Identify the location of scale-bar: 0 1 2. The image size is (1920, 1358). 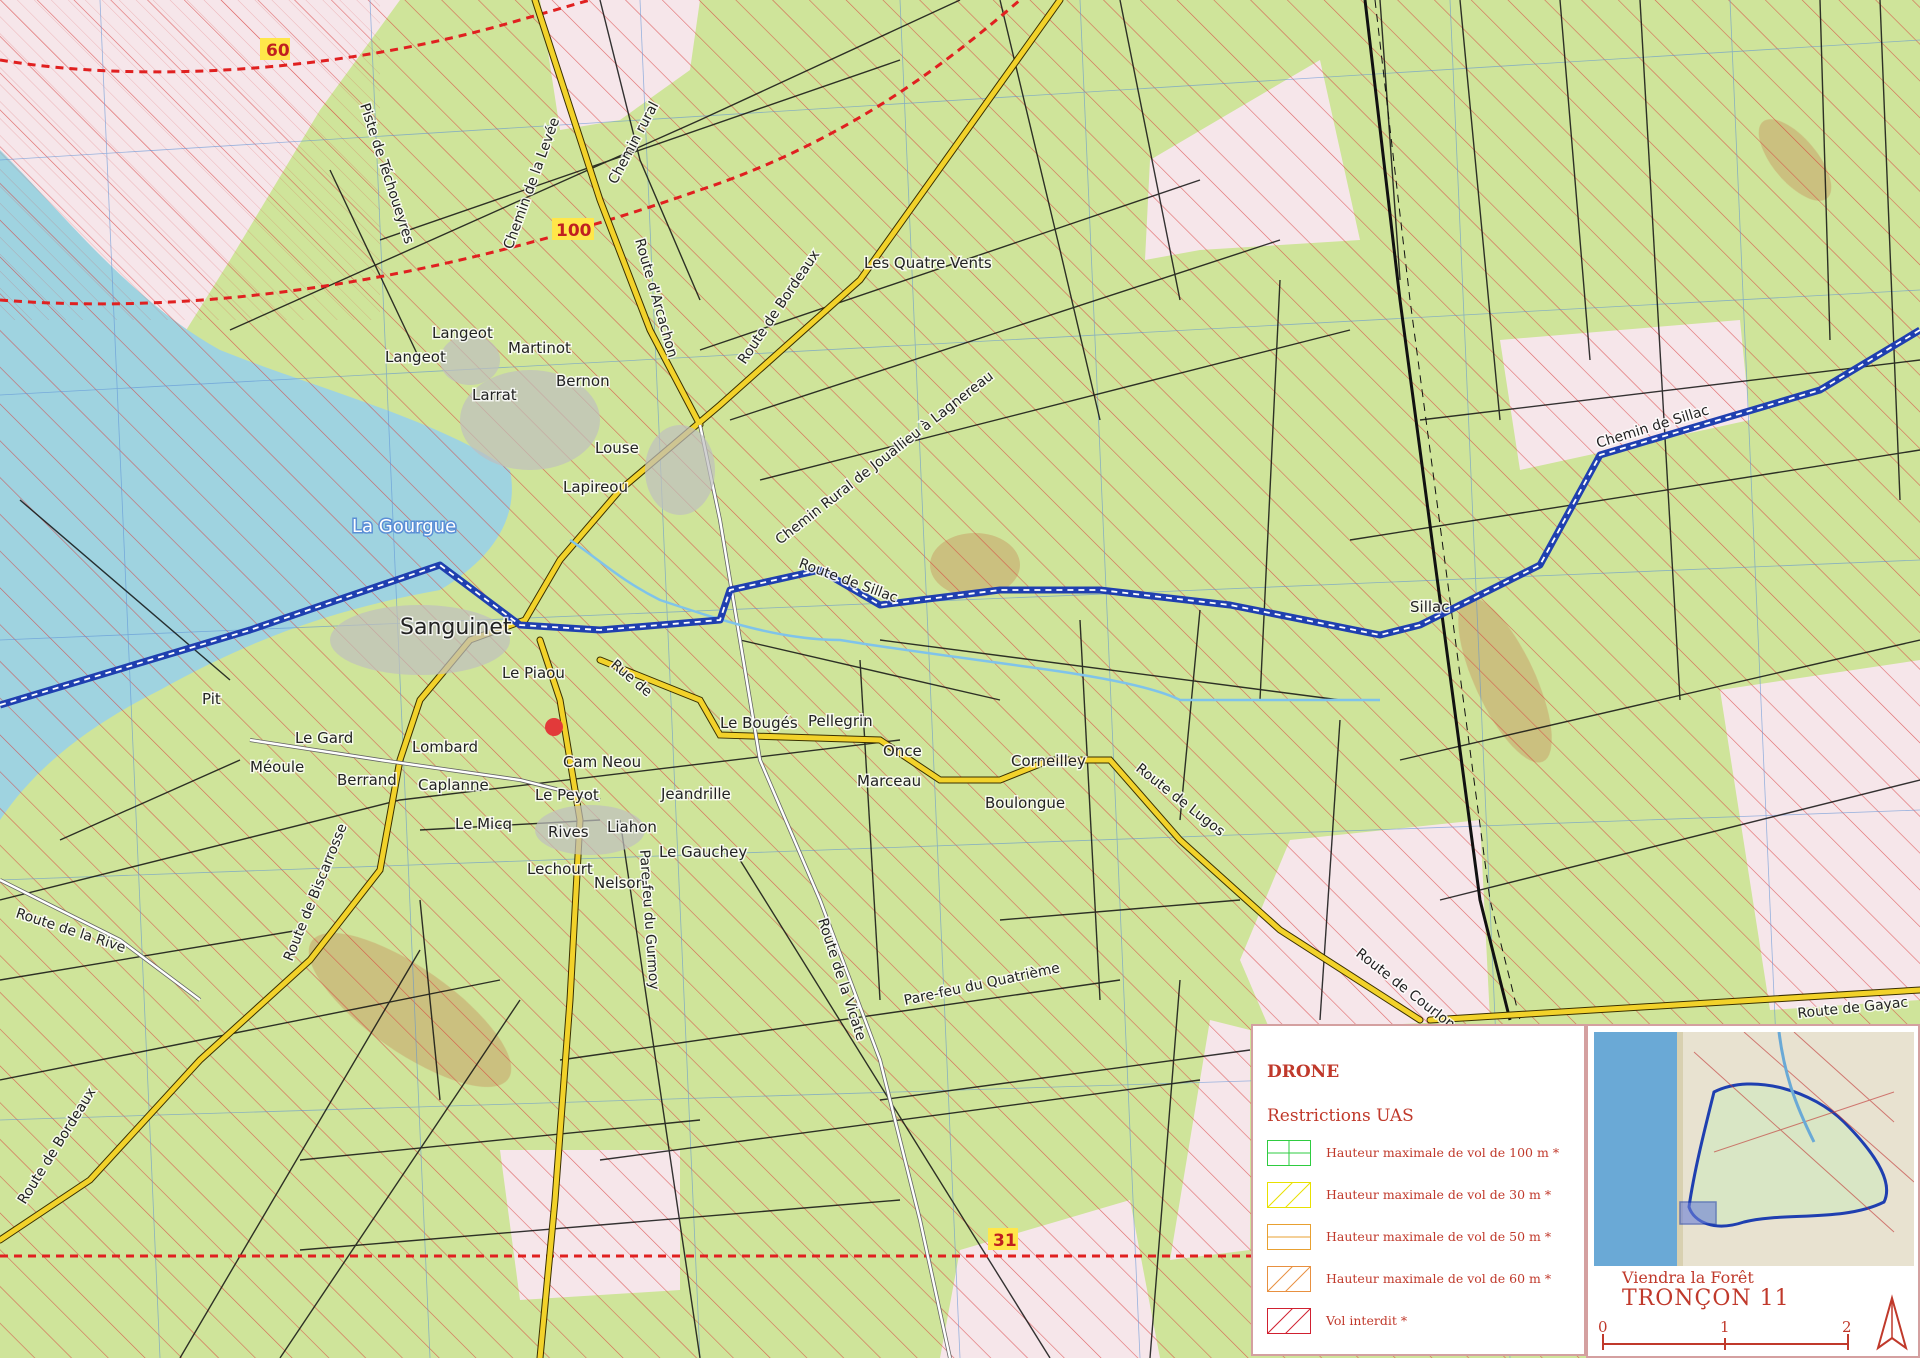
(1725, 1334).